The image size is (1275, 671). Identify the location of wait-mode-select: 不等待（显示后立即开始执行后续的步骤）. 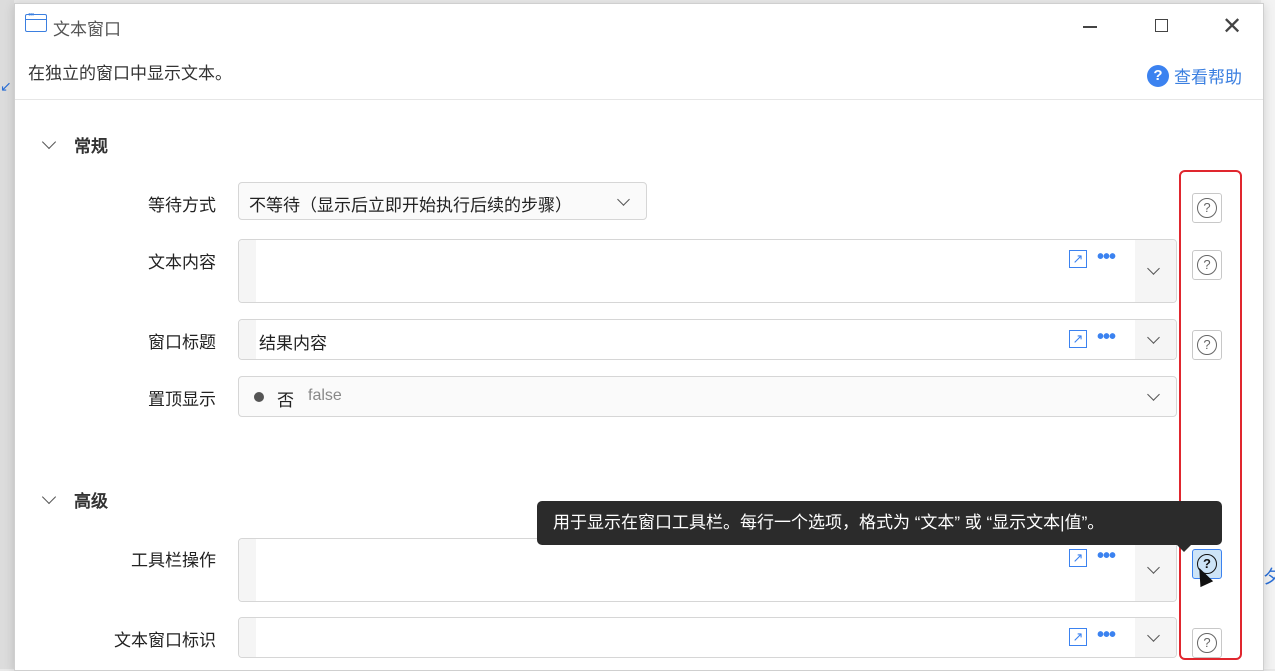
(442, 201).